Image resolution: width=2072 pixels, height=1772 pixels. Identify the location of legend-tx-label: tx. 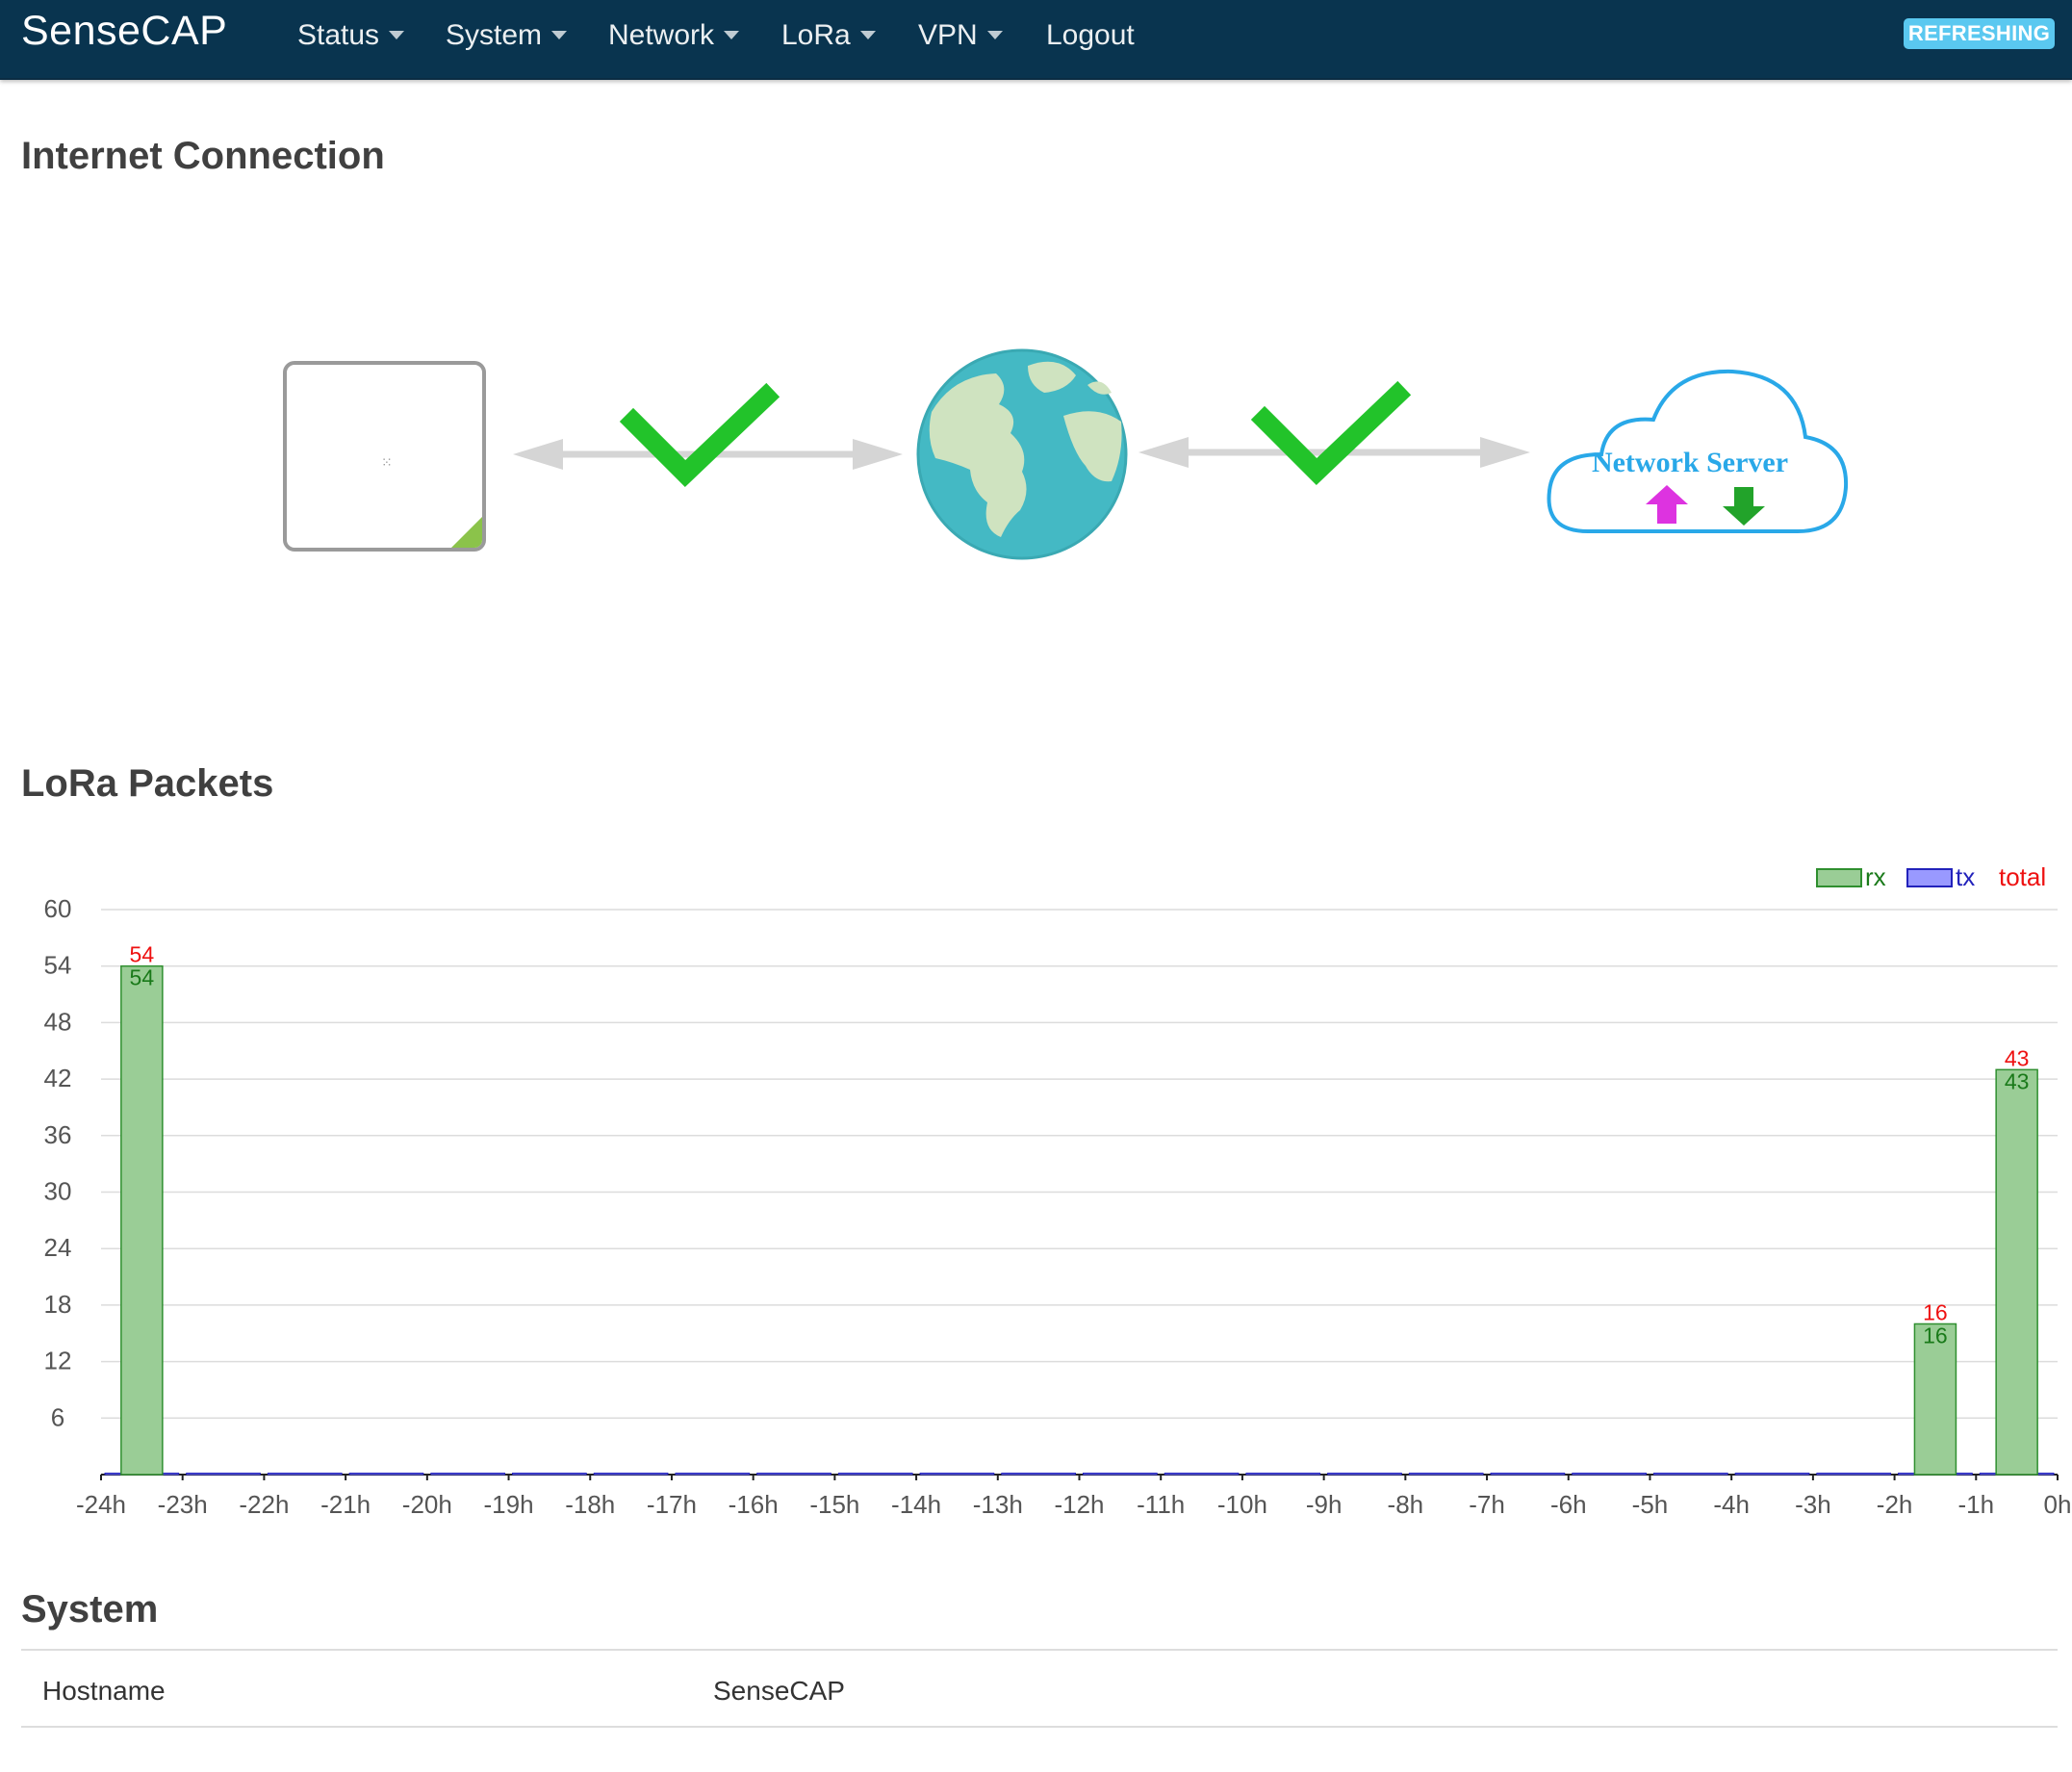
(1965, 876).